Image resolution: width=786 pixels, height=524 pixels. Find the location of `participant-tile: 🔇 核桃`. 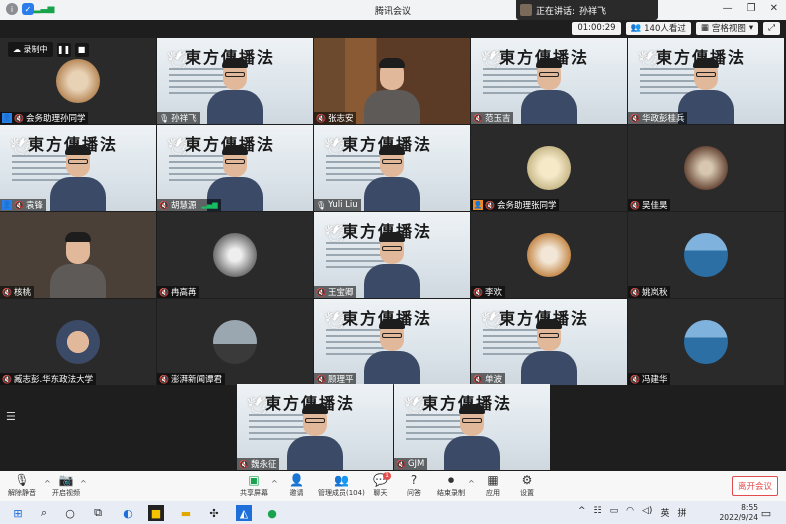

participant-tile: 🔇 核桃 is located at coordinates (78, 255).